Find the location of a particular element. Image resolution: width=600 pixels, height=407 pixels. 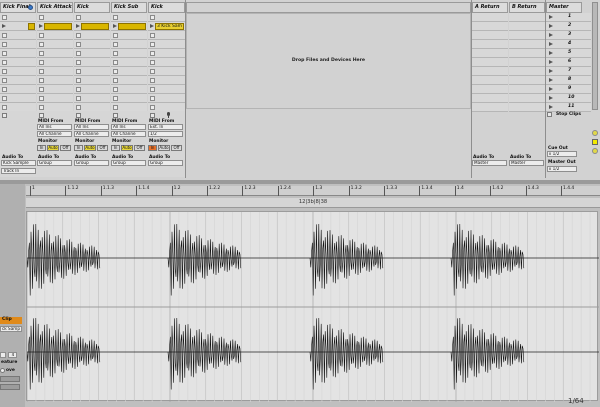

stop-all-icon is located at coordinates (549, 114).